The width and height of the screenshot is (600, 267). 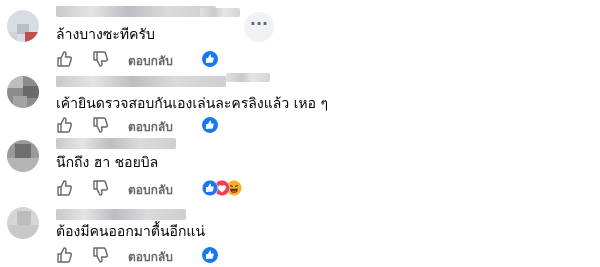 I want to click on comment-text: ล้างบางซะทีครับ, so click(x=105, y=35).